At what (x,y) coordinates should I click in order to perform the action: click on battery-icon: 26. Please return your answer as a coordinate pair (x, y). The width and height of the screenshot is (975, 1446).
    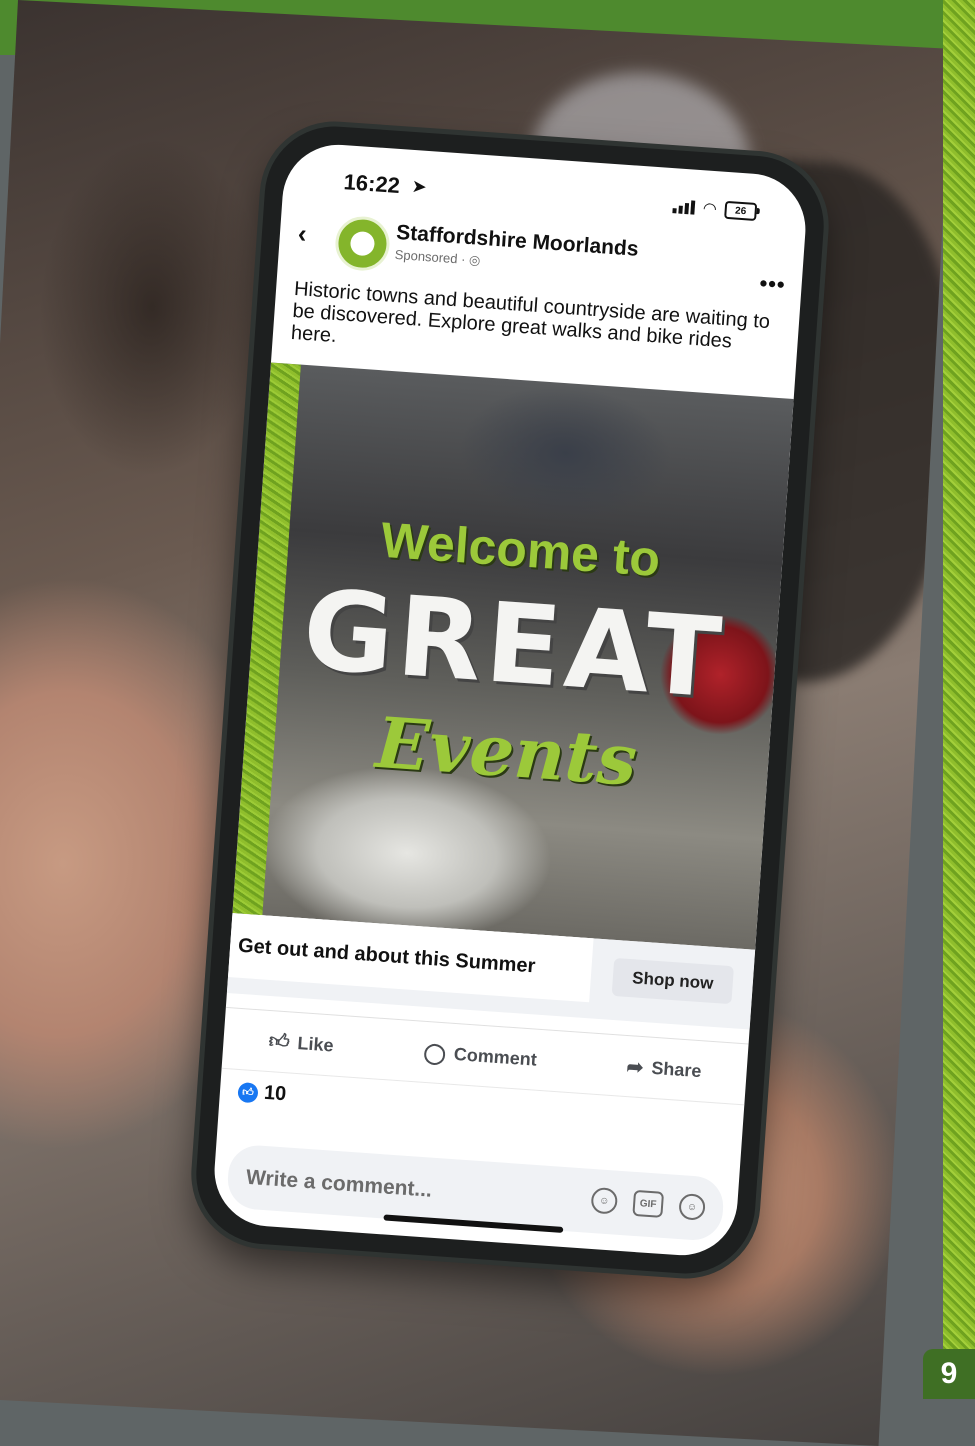
    Looking at the image, I should click on (741, 210).